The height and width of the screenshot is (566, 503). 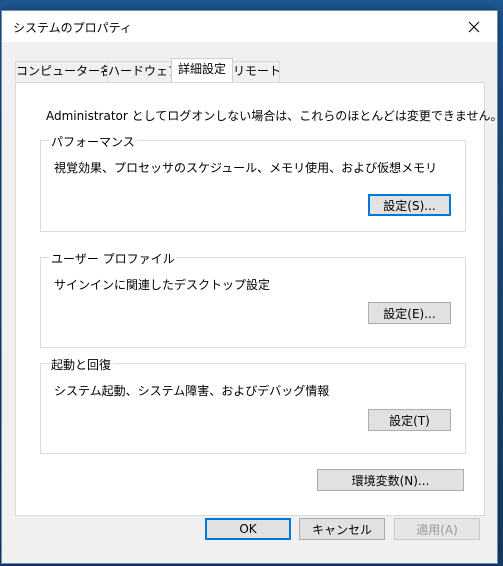 I want to click on startup-recovery-description: システム起動、システム障害、およびデバッグ情報, so click(x=192, y=391).